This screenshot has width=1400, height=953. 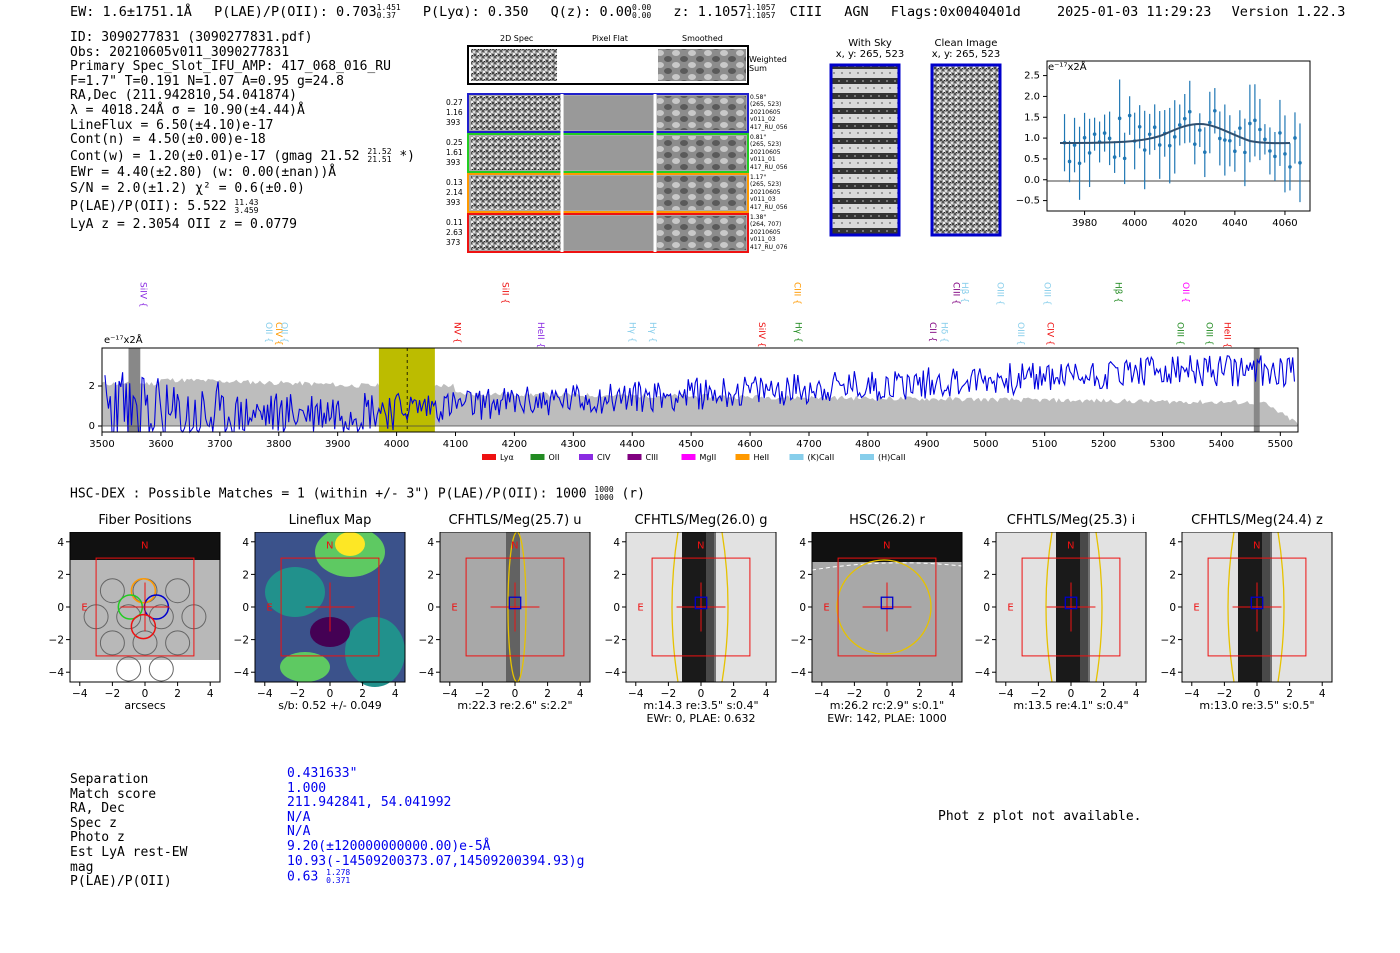 What do you see at coordinates (870, 49) in the screenshot?
I see `with-sky-title: With Sky x, y: 265, 523` at bounding box center [870, 49].